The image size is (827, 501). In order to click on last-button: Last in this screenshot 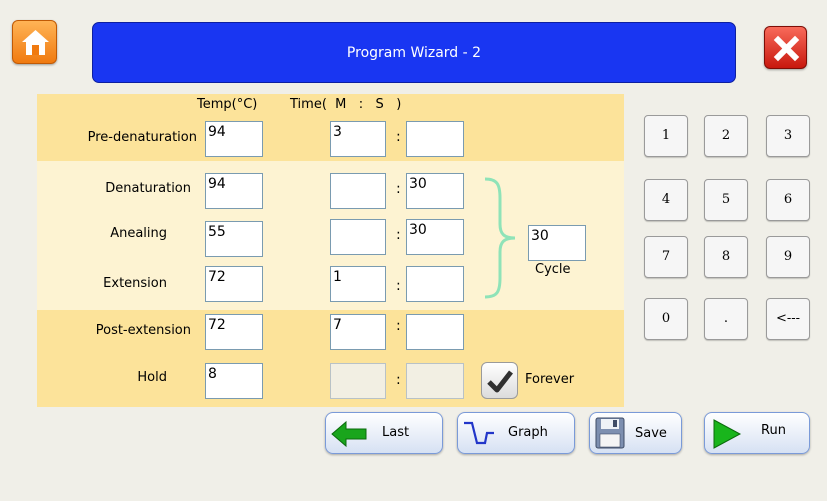, I will do `click(384, 433)`.